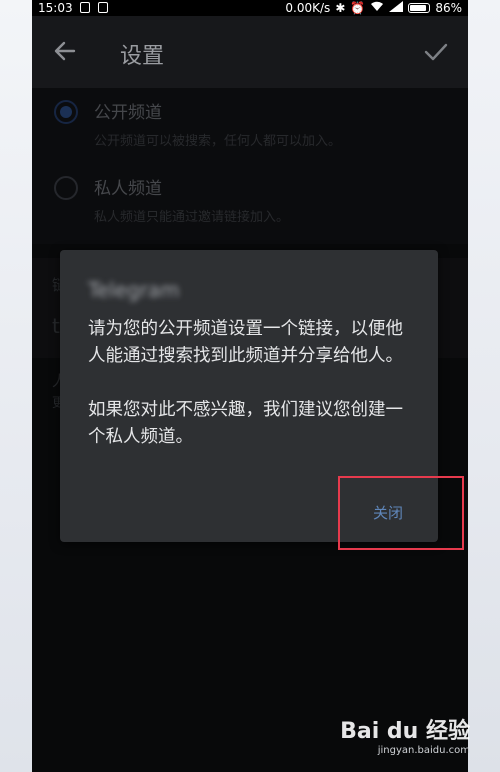 The image size is (500, 772). What do you see at coordinates (423, 750) in the screenshot?
I see `watermark-url: jingyan.baidu.com` at bounding box center [423, 750].